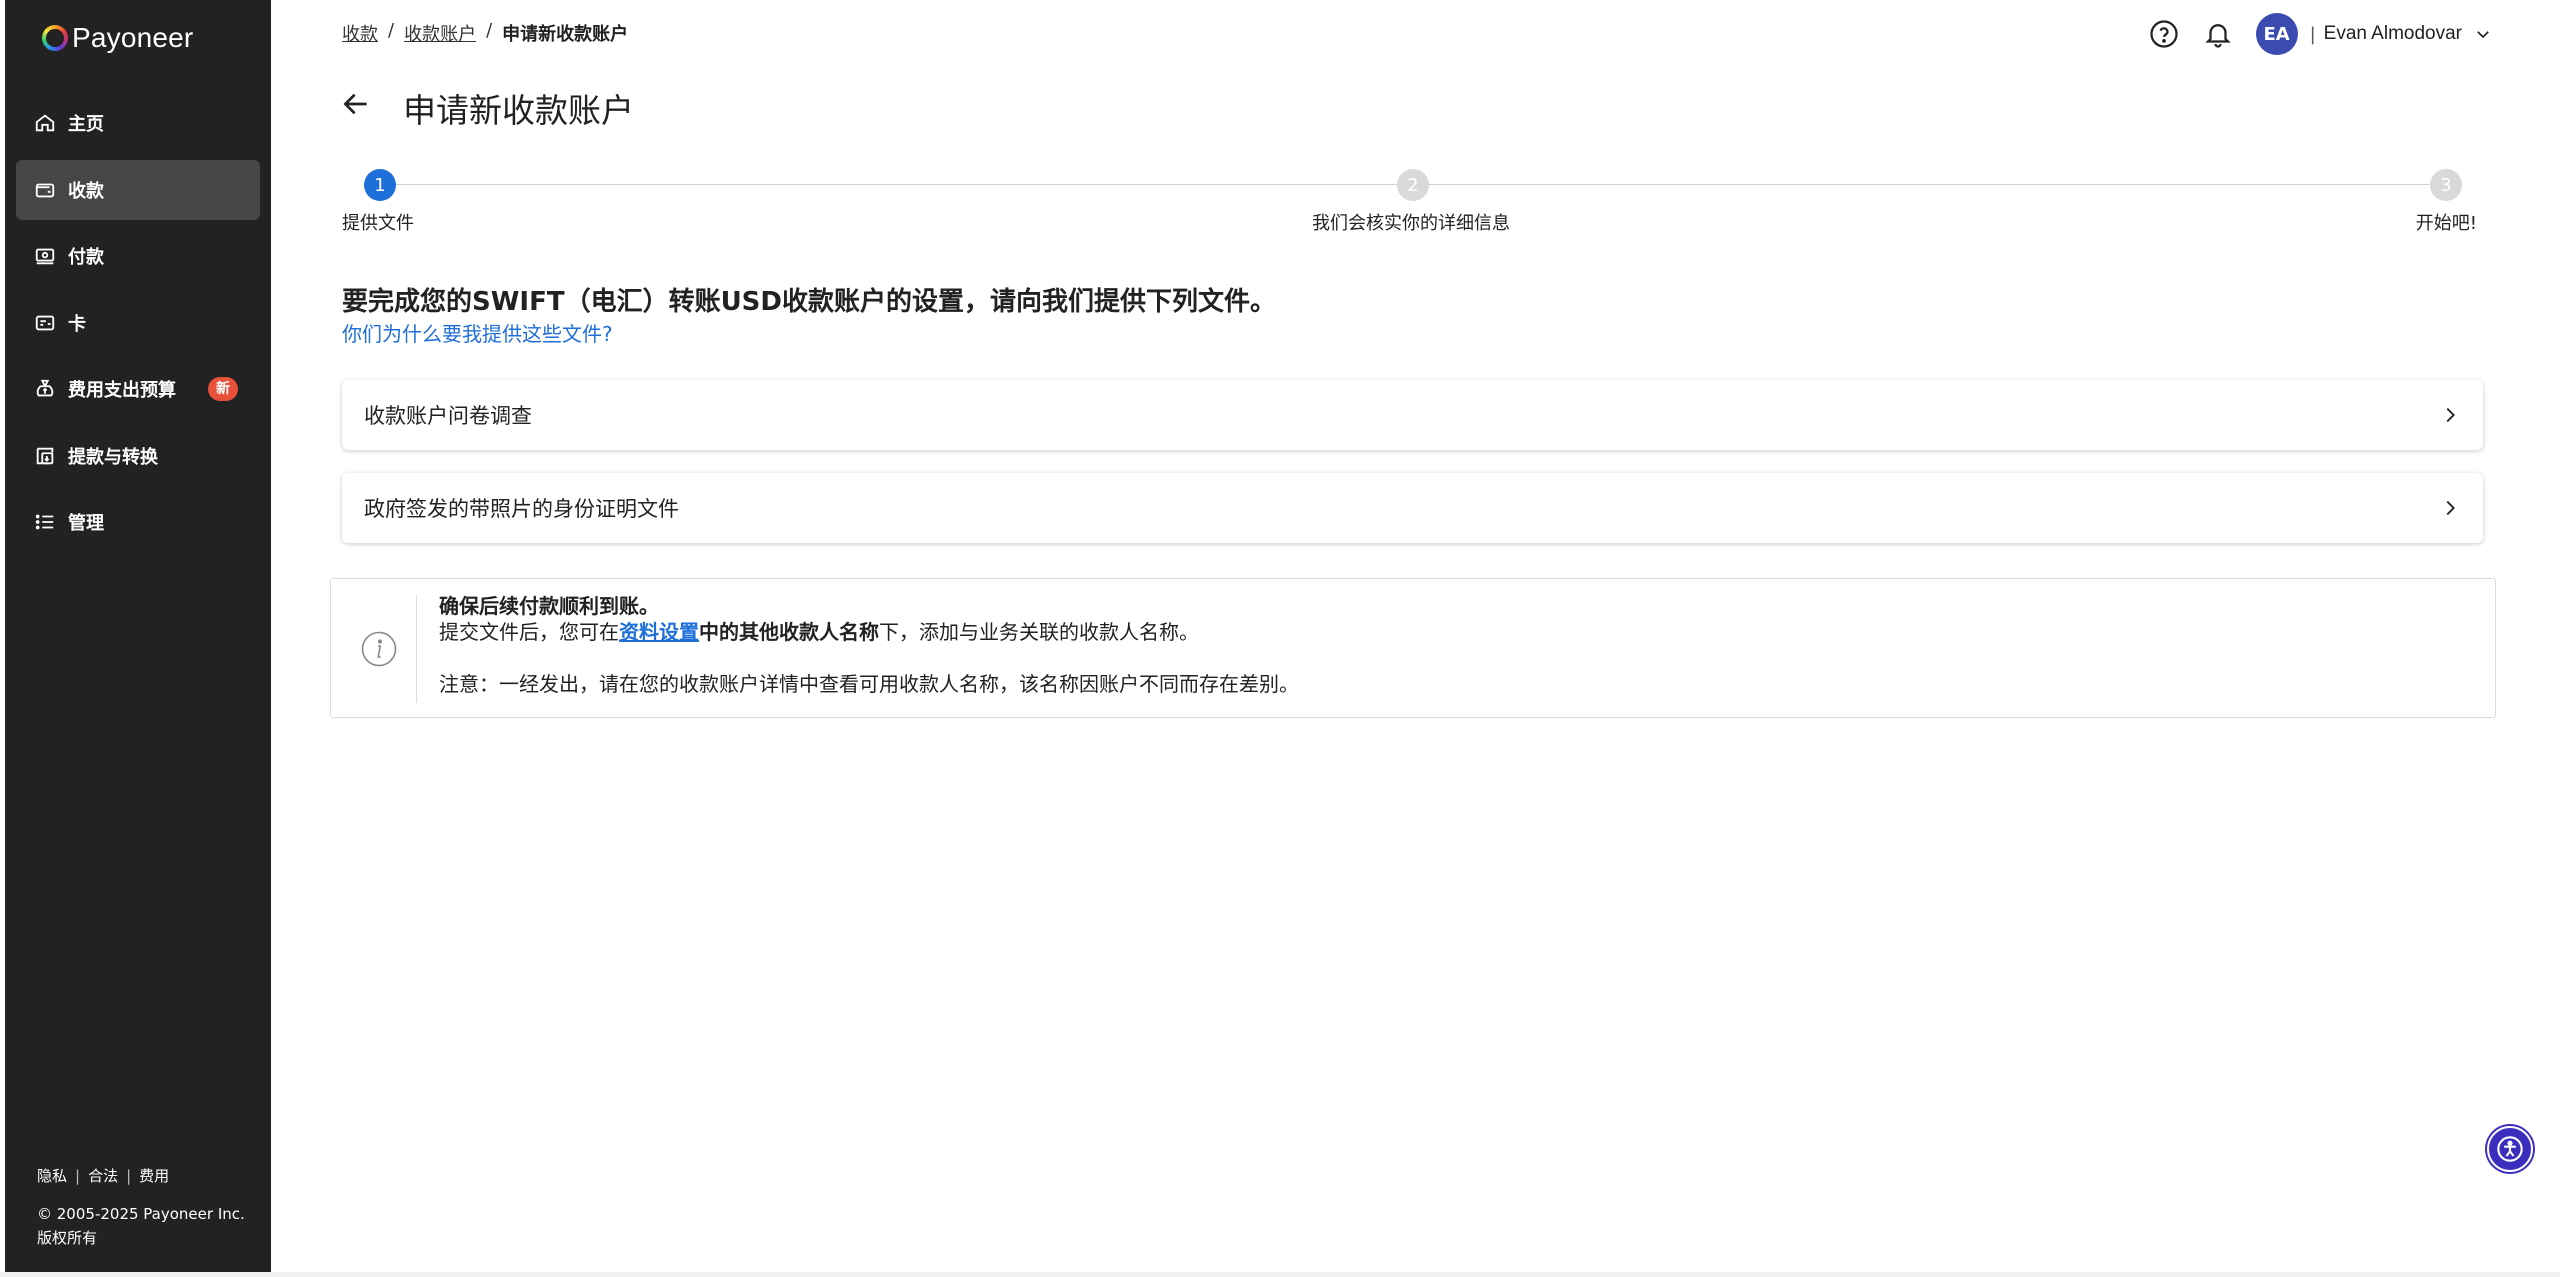 This screenshot has width=2560, height=1277. What do you see at coordinates (2446, 223) in the screenshot?
I see `step-3-label: 开始吧!` at bounding box center [2446, 223].